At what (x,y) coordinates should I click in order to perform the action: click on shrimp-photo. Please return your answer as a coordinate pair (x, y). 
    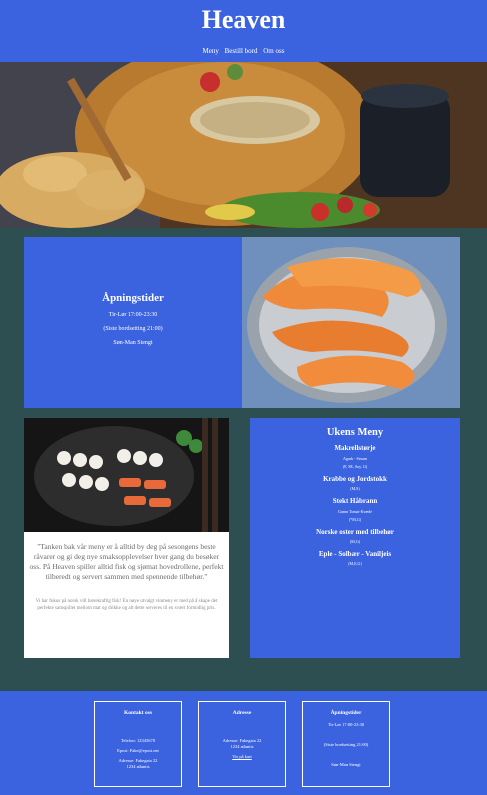
    Looking at the image, I should click on (351, 322).